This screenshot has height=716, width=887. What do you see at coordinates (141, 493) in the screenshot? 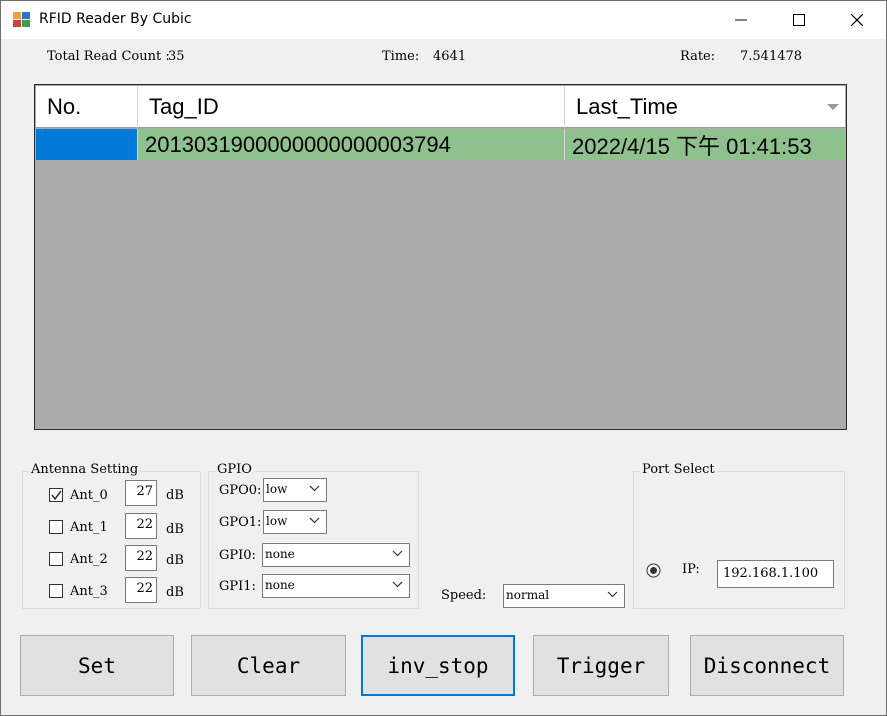
I see `ant-0-power-field: 27` at bounding box center [141, 493].